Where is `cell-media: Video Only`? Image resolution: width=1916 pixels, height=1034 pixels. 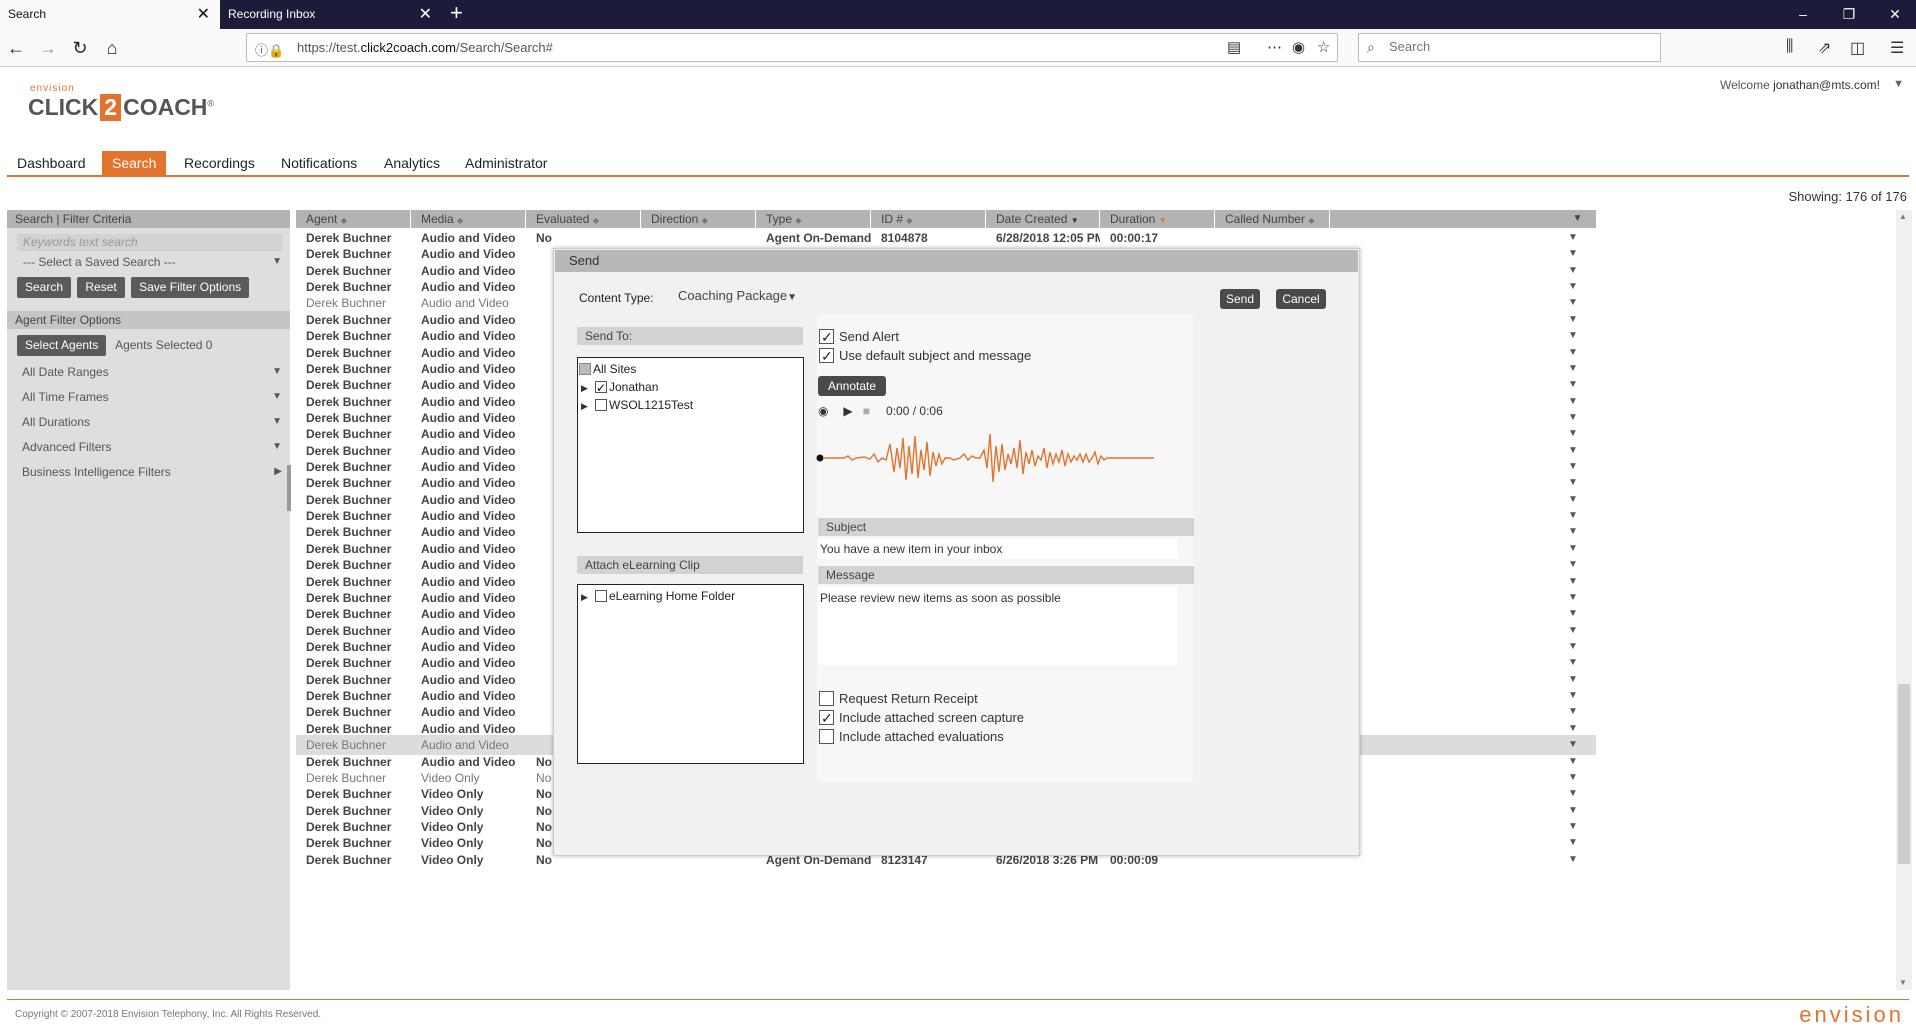
cell-media: Video Only is located at coordinates (452, 860).